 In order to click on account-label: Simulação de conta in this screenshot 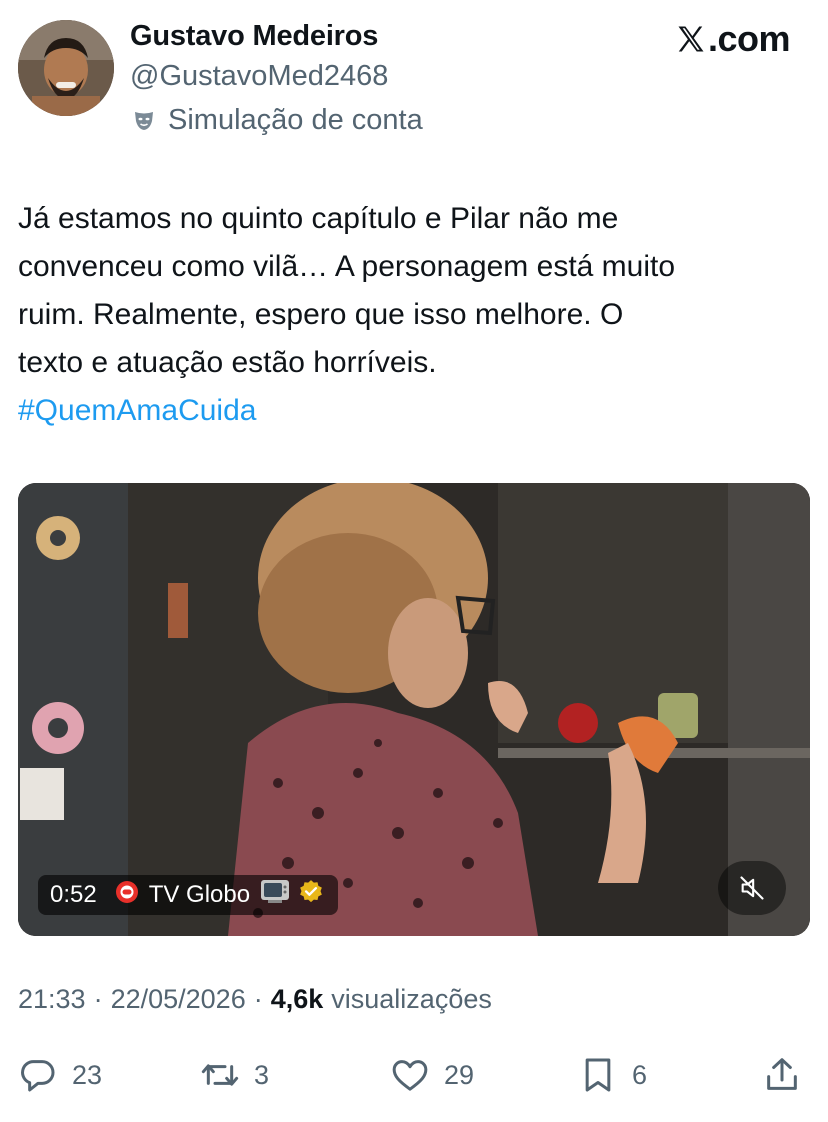, I will do `click(277, 120)`.